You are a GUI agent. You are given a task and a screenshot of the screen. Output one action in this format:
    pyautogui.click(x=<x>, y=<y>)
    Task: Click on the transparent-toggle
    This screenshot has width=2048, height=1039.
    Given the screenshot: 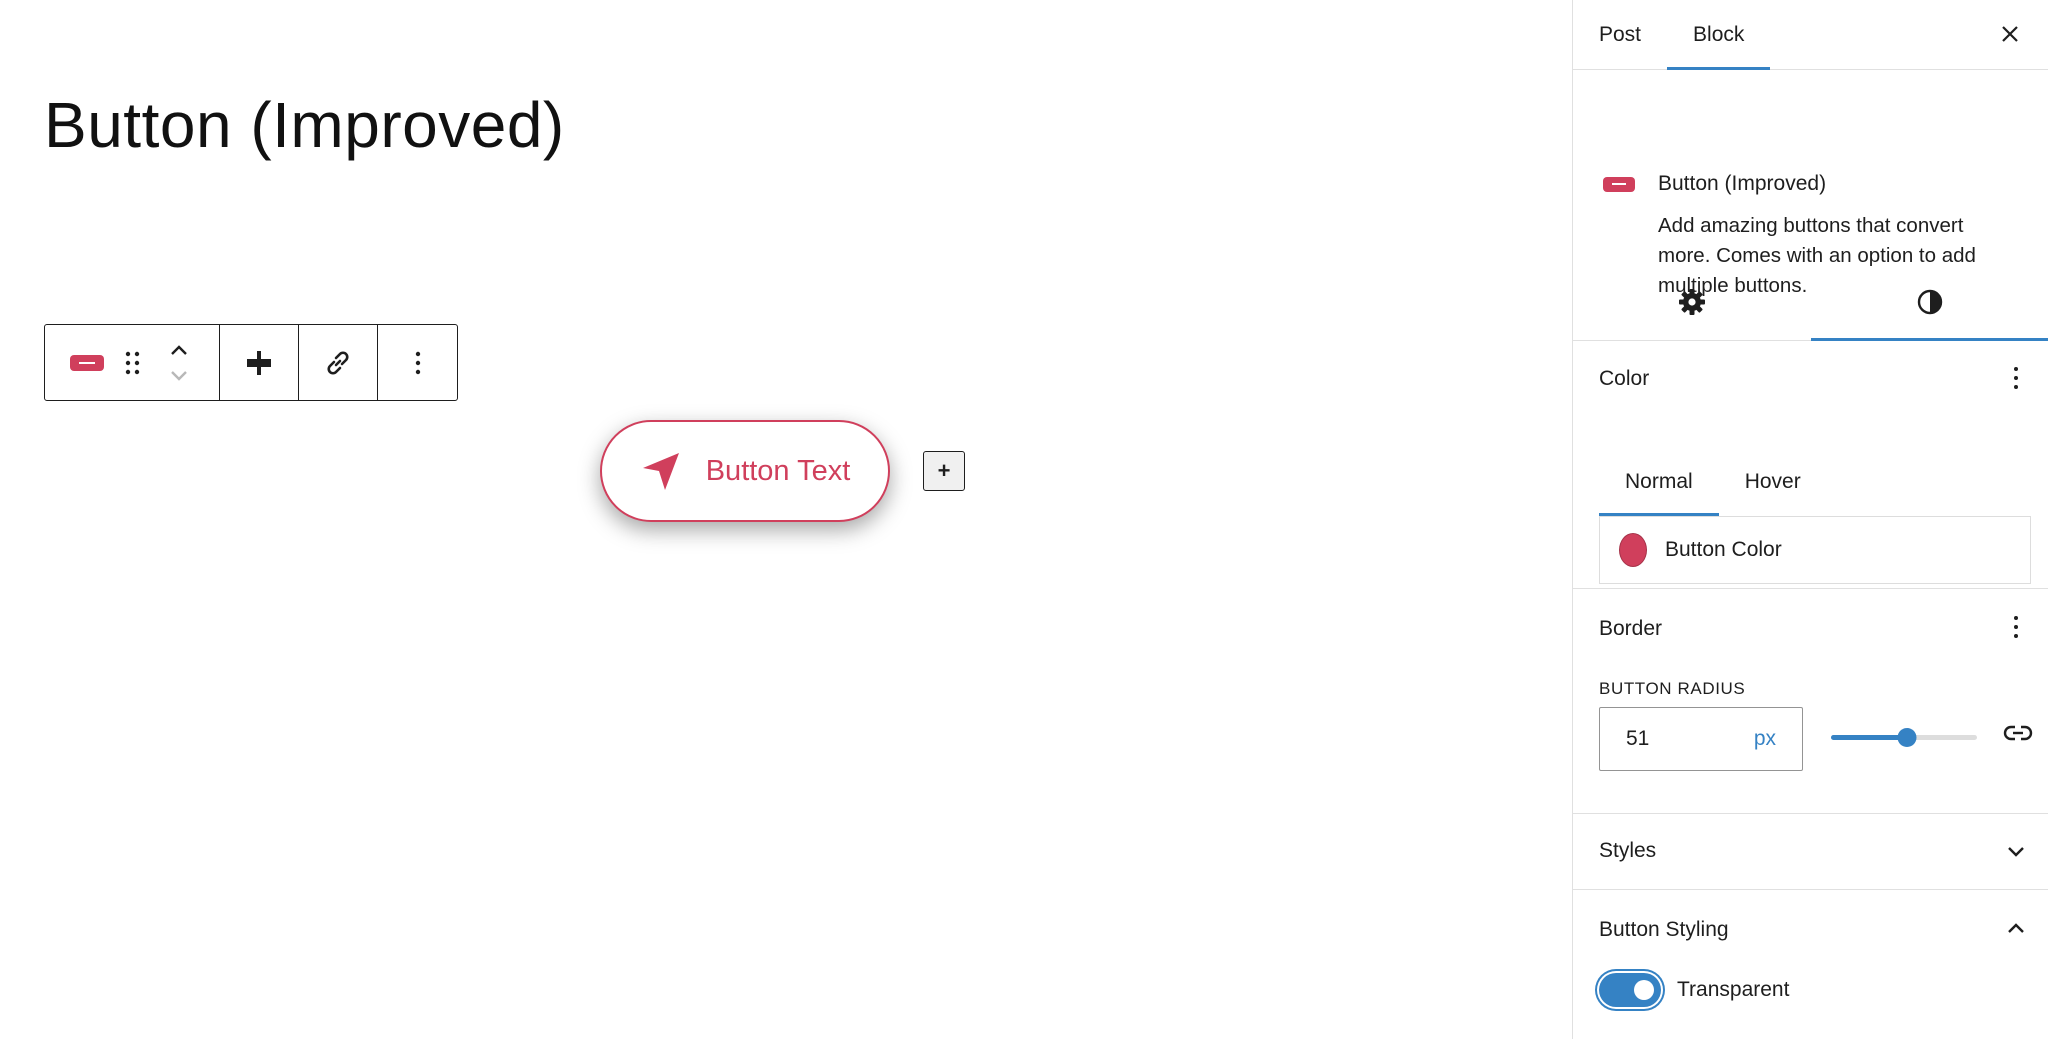 What is the action you would take?
    pyautogui.click(x=1630, y=990)
    